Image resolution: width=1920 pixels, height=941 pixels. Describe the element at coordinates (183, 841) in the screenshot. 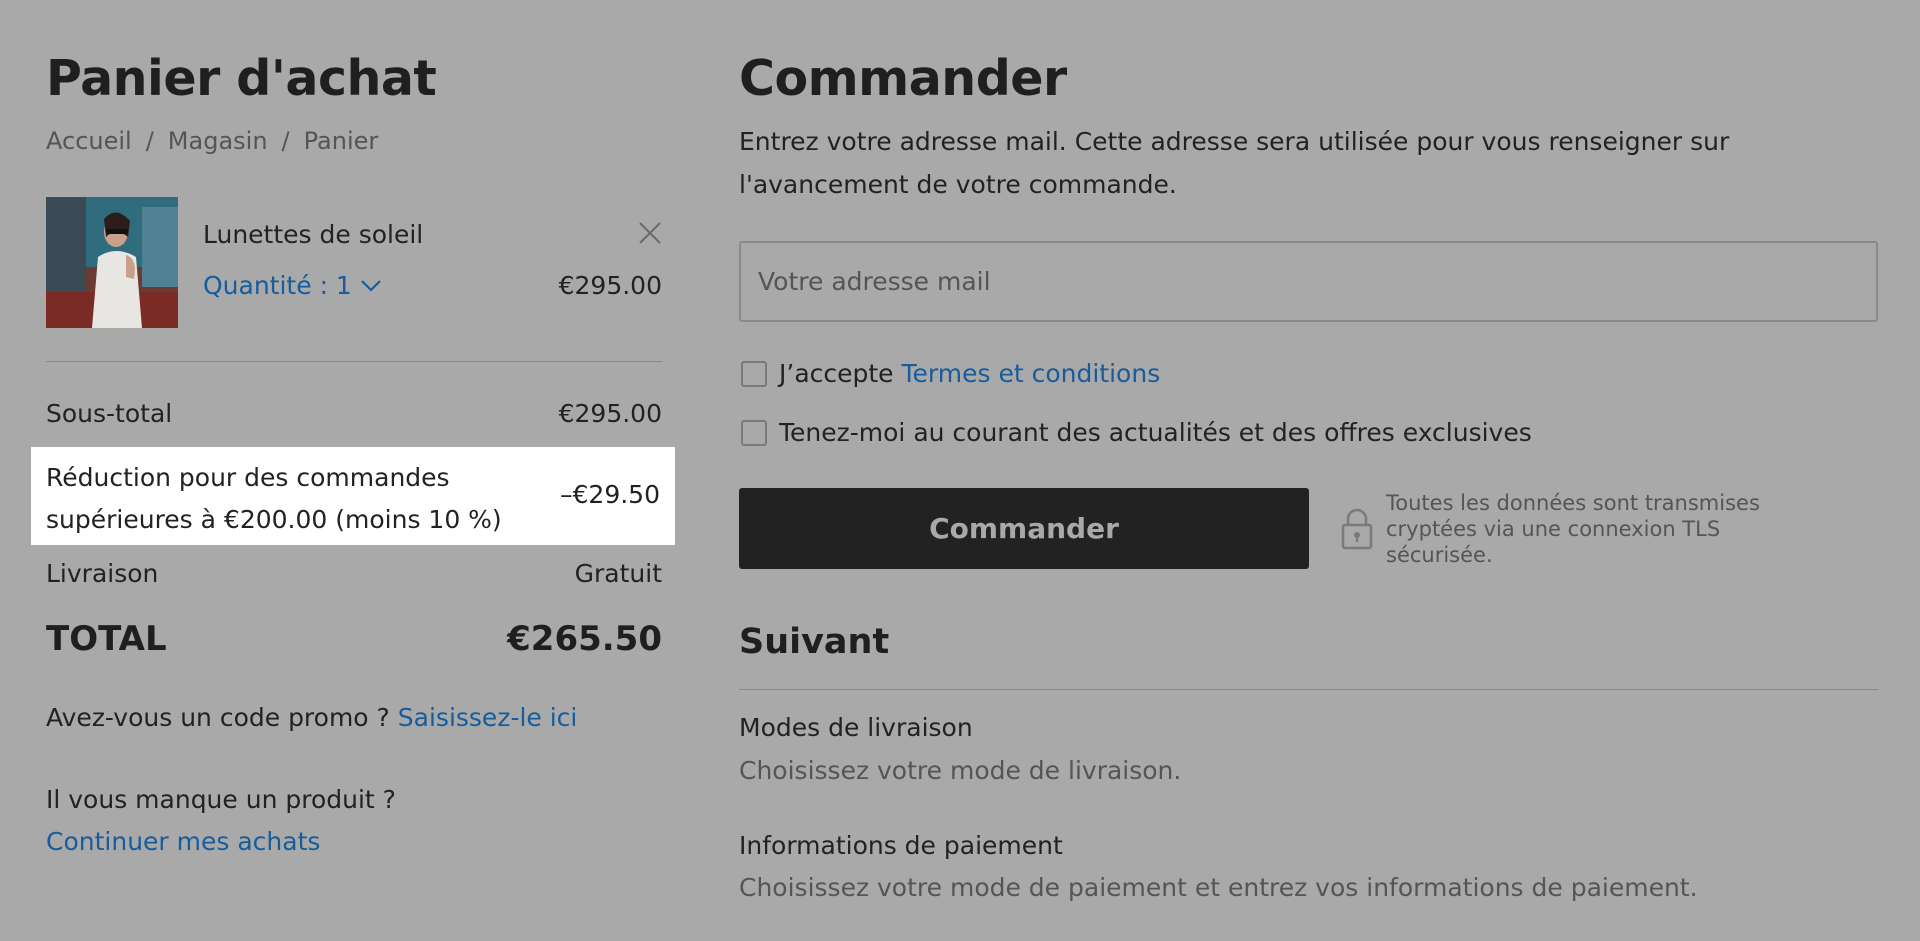

I see `continue-shopping-link: Continuer mes achats` at that location.